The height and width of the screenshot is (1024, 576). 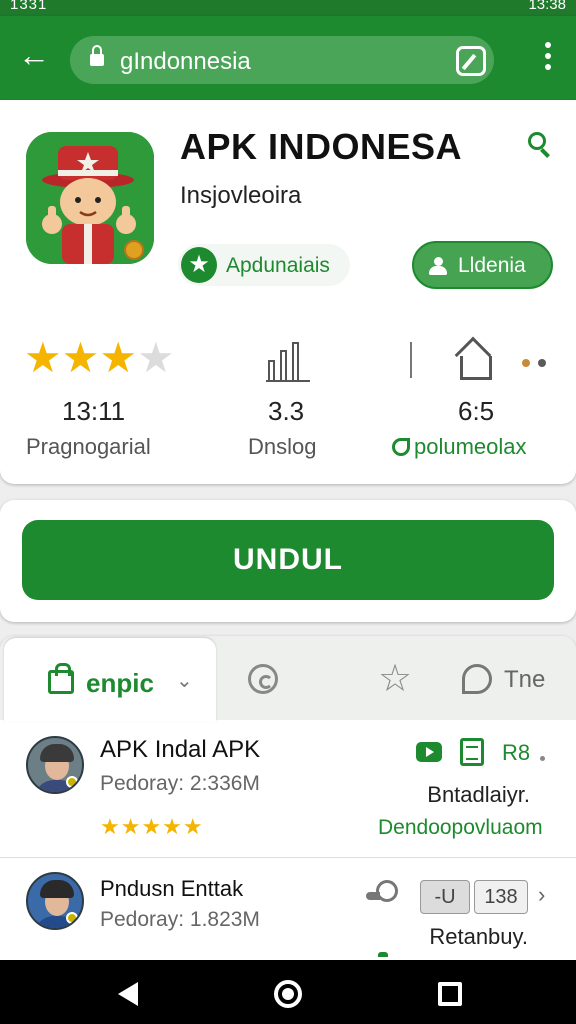 I want to click on nav-home-icon, so click(x=288, y=994).